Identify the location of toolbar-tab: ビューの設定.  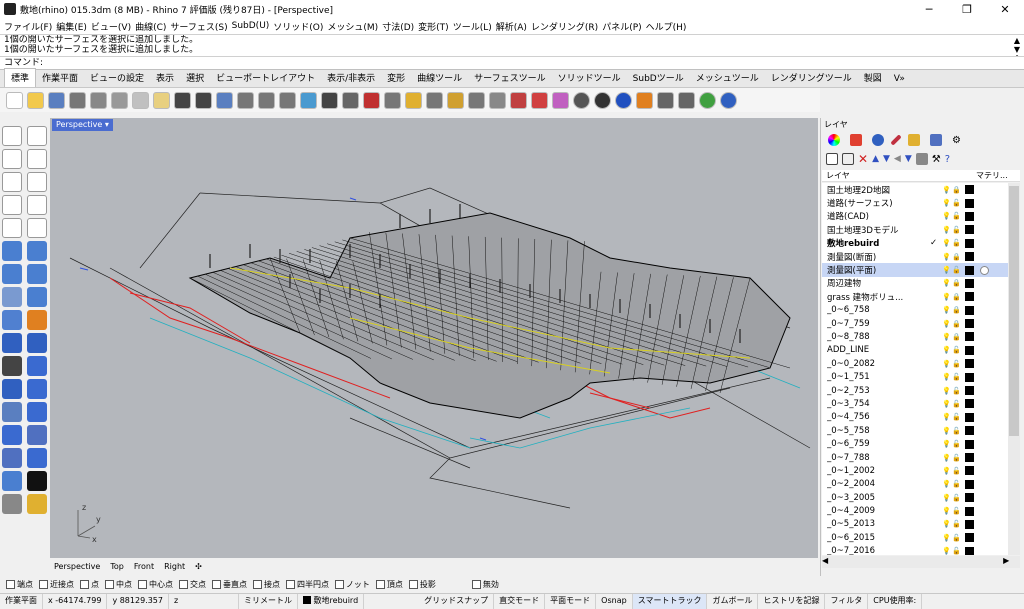
(117, 78).